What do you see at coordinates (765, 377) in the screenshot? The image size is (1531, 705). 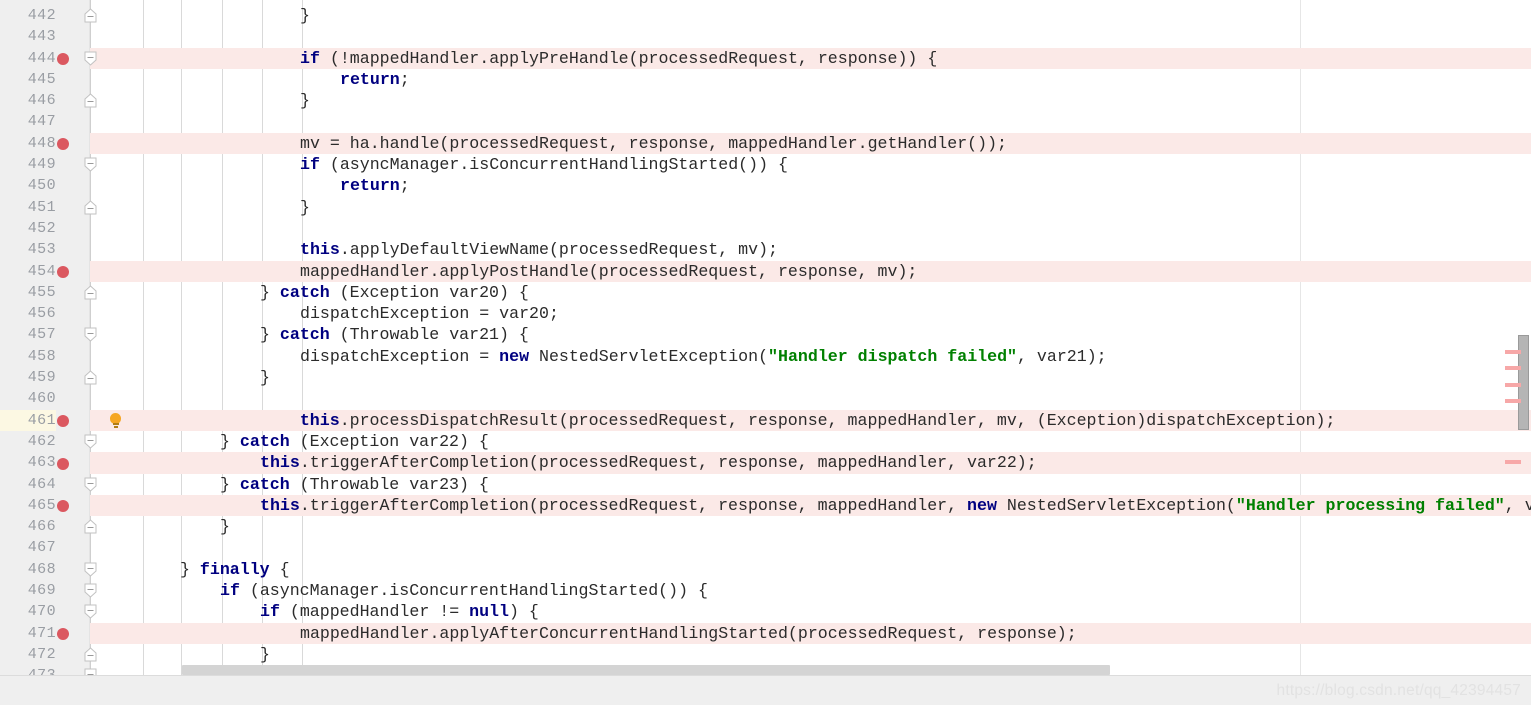 I see `code-line: 459}` at bounding box center [765, 377].